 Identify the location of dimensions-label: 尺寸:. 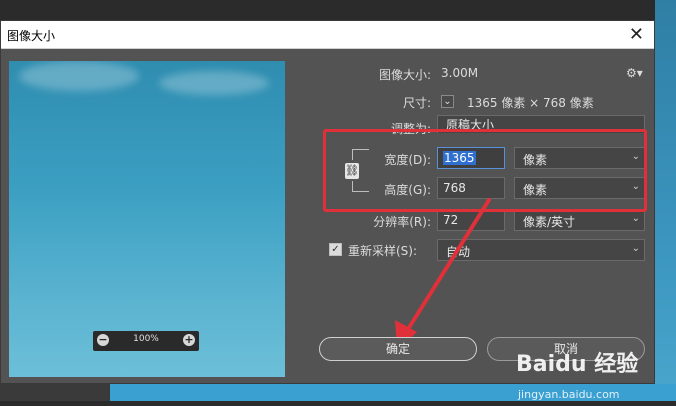
(416, 103).